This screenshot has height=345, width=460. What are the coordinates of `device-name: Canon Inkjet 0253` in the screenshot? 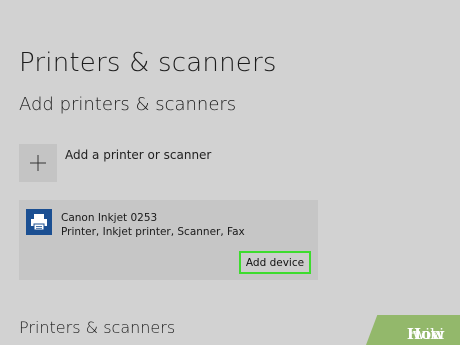 It's located at (109, 218).